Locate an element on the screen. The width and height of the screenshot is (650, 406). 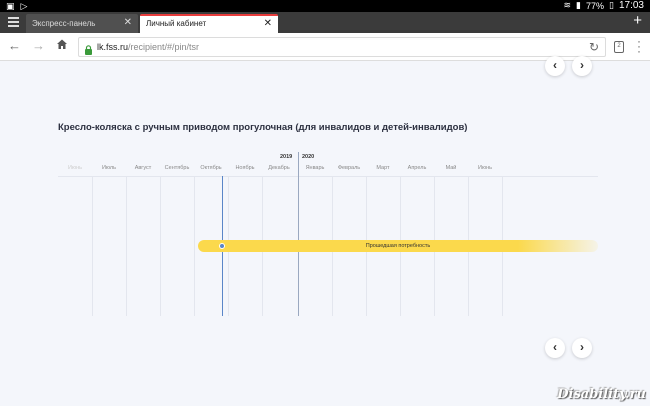
wifi-icon: ≋ is located at coordinates (567, 5).